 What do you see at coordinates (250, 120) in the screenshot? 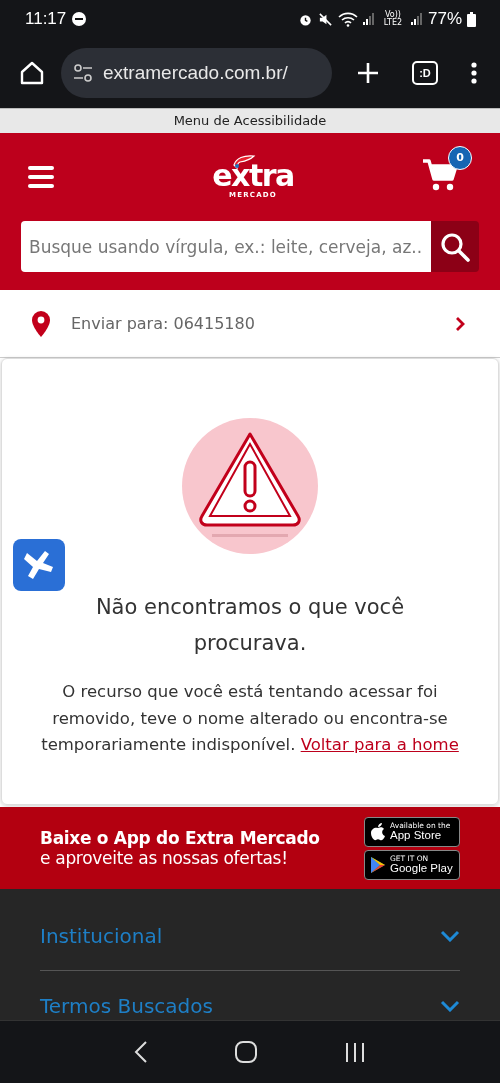
I see `accessibility-menu-link: Menu de Acessibilidade` at bounding box center [250, 120].